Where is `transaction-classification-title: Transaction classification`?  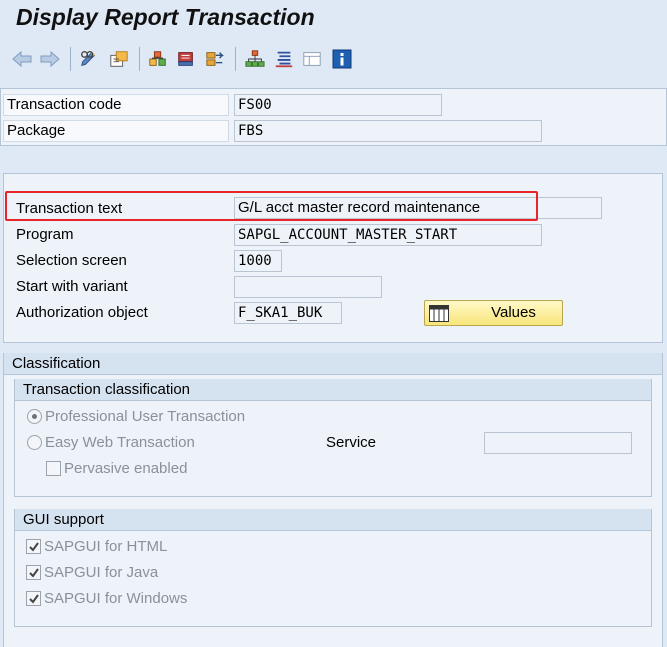 transaction-classification-title: Transaction classification is located at coordinates (333, 390).